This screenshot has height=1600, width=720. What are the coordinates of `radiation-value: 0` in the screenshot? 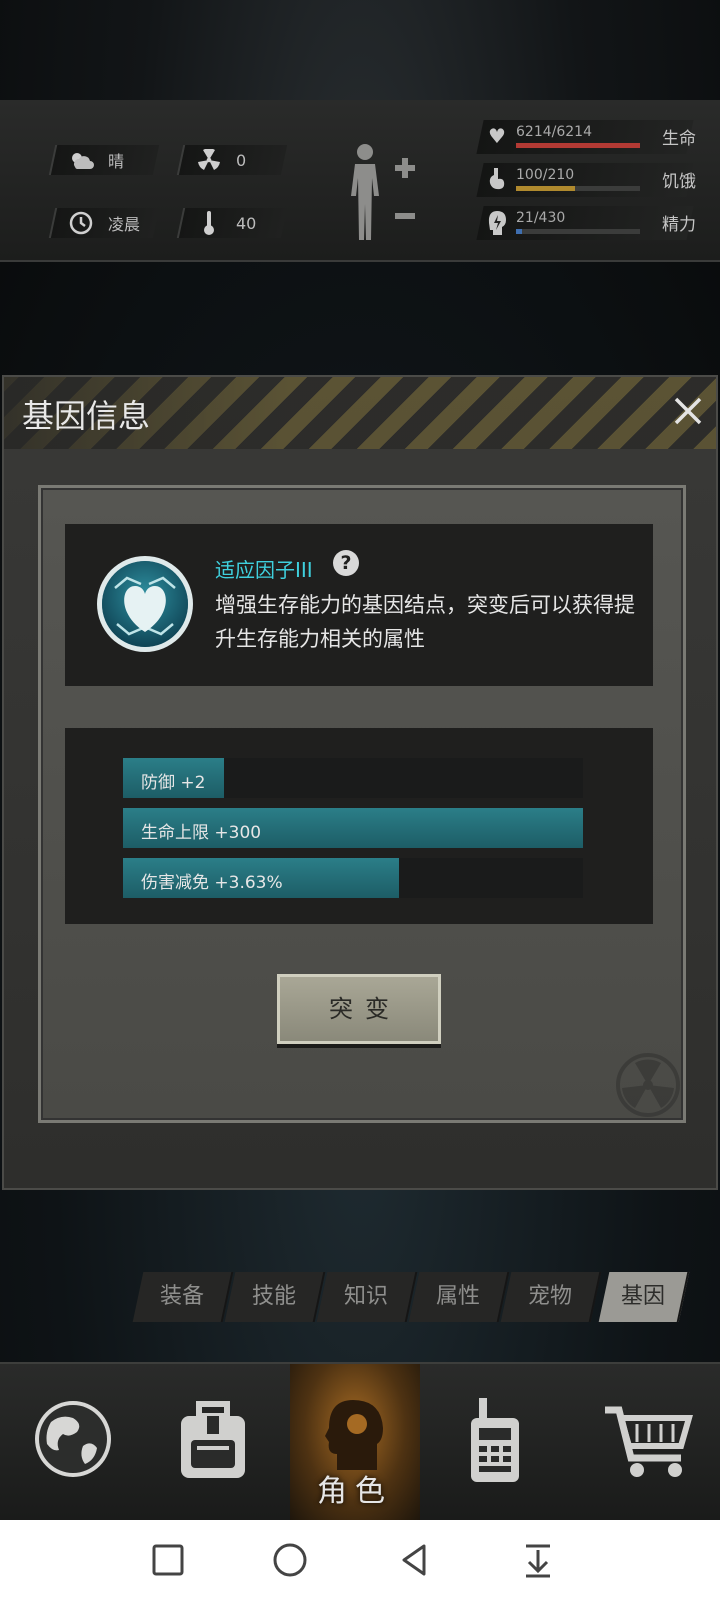 It's located at (241, 160).